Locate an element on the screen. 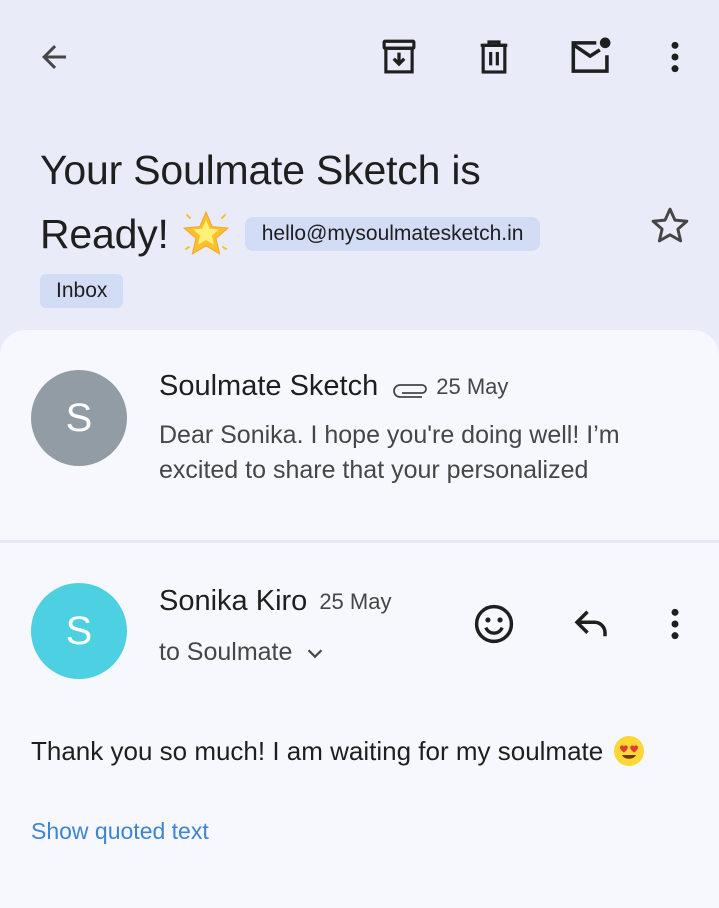  star-outline-icon is located at coordinates (670, 226).